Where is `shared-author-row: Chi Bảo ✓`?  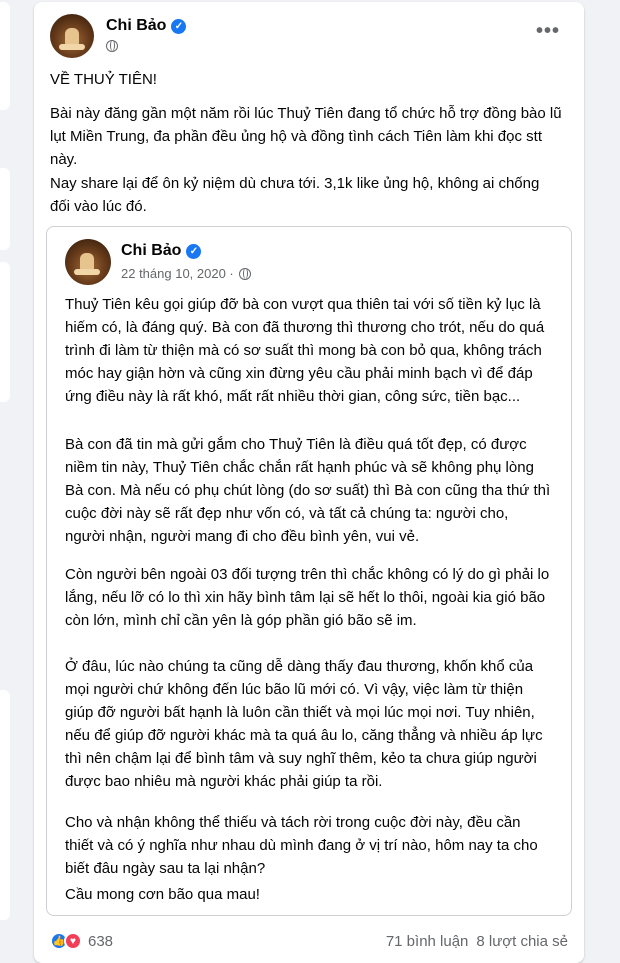
shared-author-row: Chi Bảo ✓ is located at coordinates (161, 251).